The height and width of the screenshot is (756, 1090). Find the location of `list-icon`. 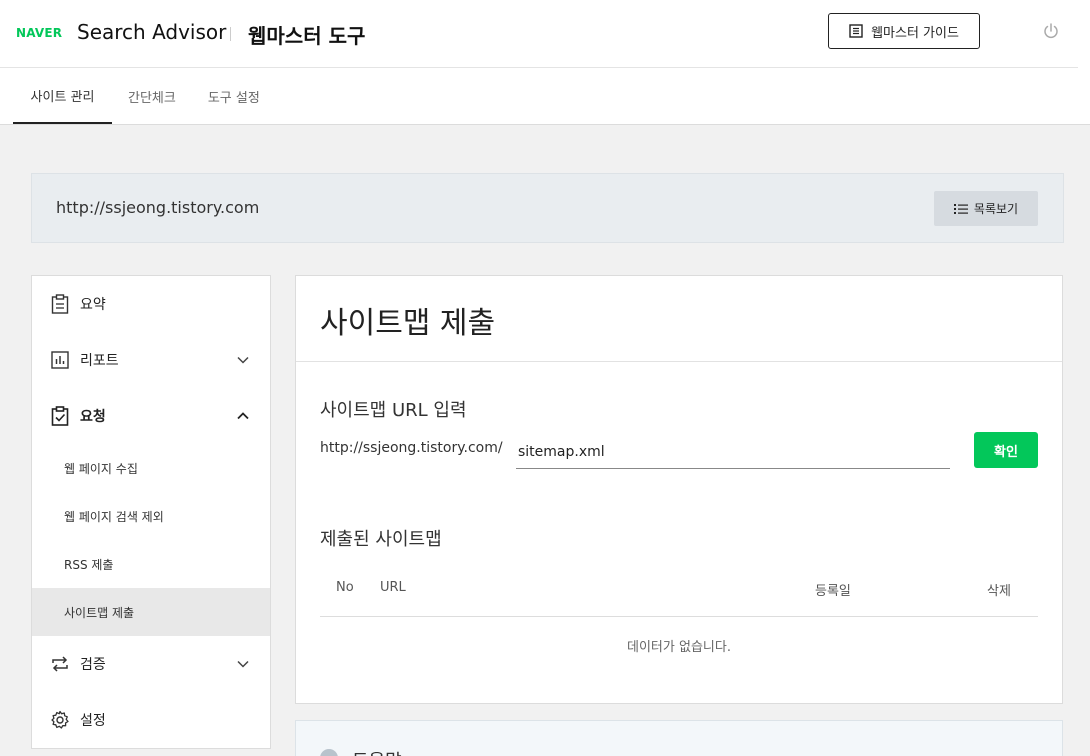

list-icon is located at coordinates (960, 208).